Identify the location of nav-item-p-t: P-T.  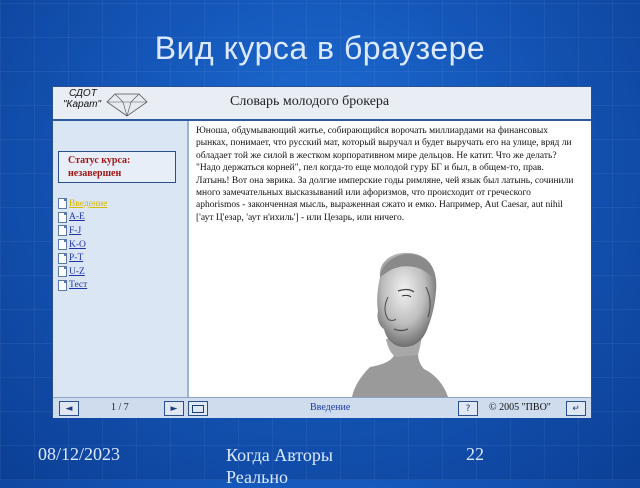
(82, 258).